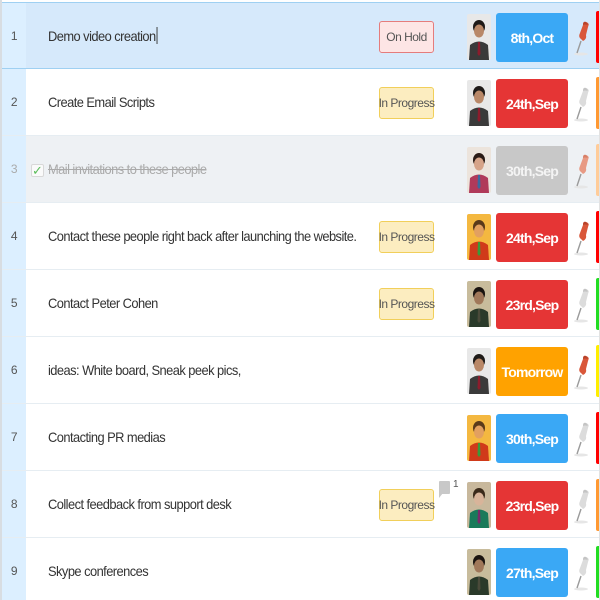  What do you see at coordinates (14, 437) in the screenshot?
I see `row-number: 7` at bounding box center [14, 437].